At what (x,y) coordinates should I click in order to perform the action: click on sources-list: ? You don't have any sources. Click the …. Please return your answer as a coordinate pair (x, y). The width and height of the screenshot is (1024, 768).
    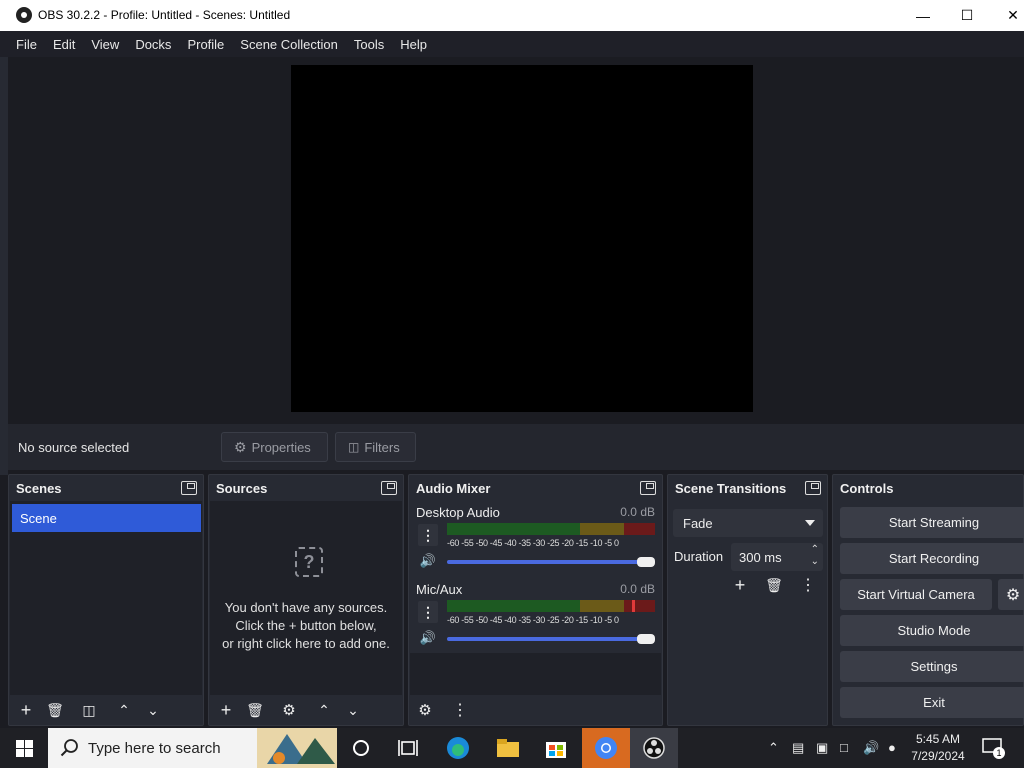
    Looking at the image, I should click on (306, 598).